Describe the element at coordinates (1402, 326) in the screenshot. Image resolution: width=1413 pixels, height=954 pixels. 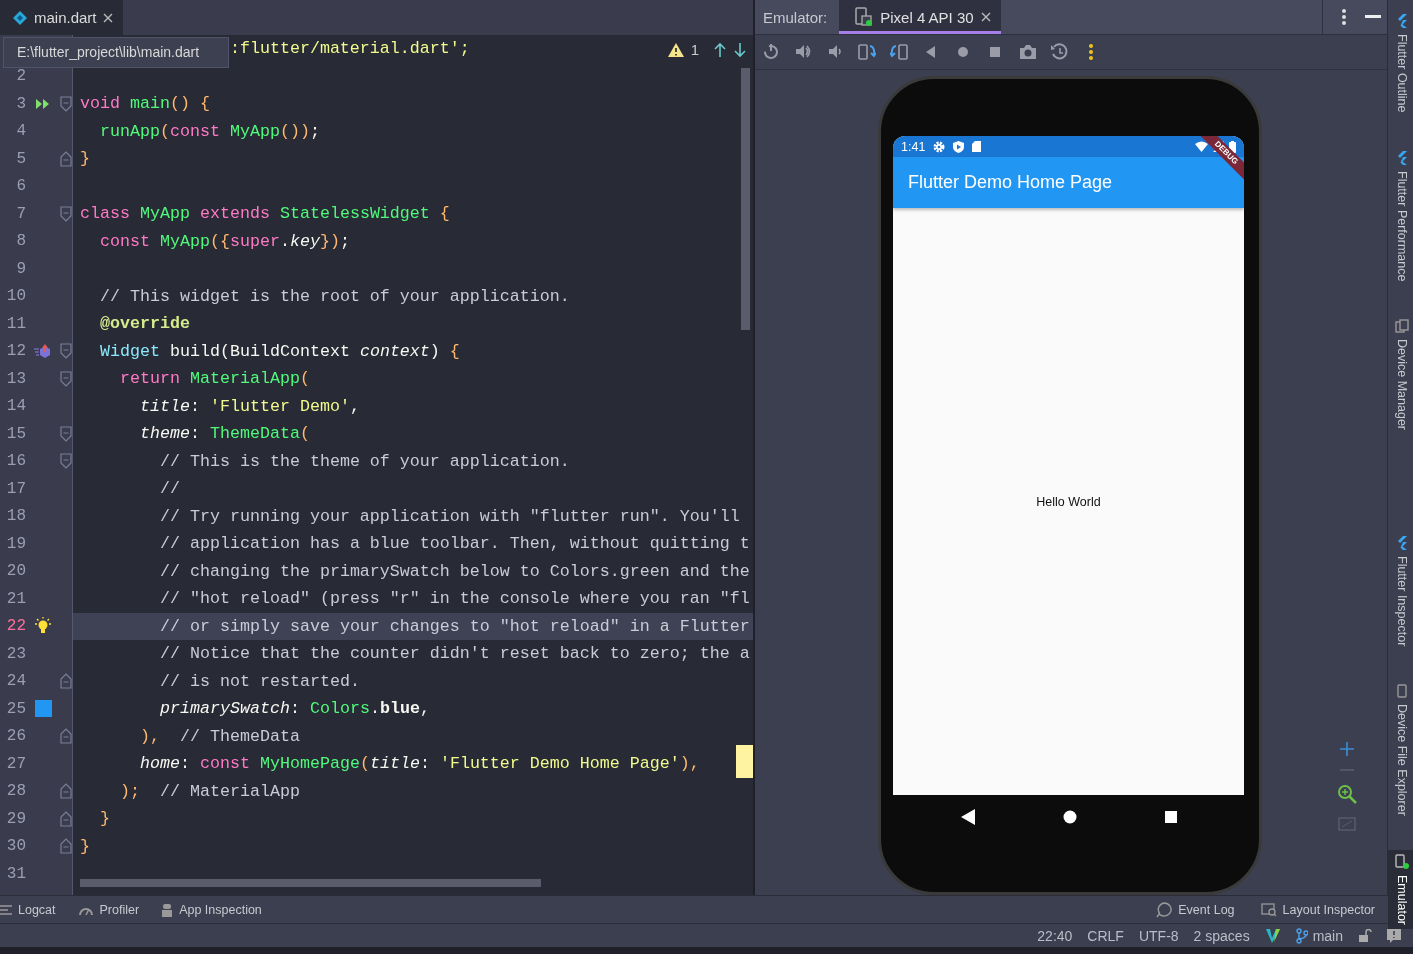
I see `device-manager-icon` at that location.